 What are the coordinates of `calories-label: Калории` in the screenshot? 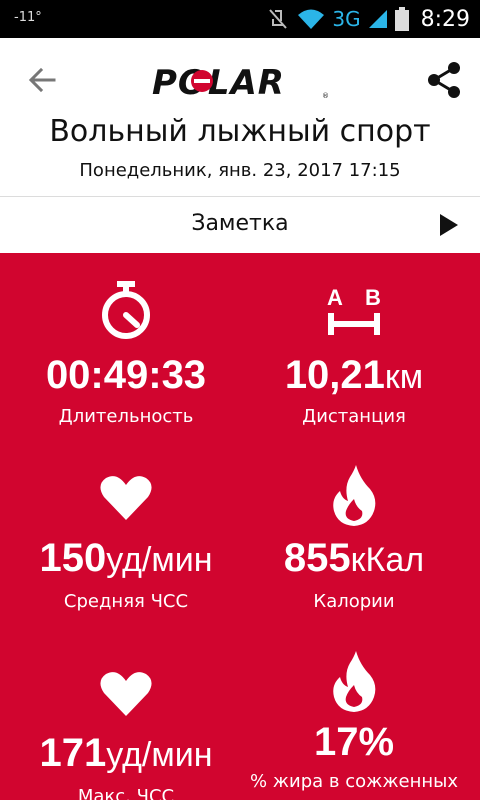 It's located at (354, 601).